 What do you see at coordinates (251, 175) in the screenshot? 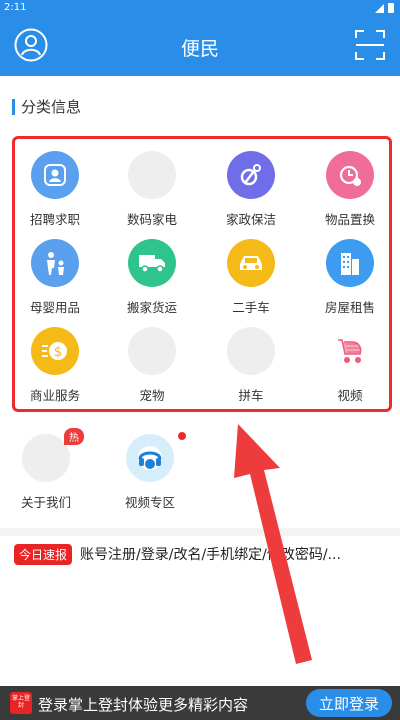
I see `cleaning-icon` at bounding box center [251, 175].